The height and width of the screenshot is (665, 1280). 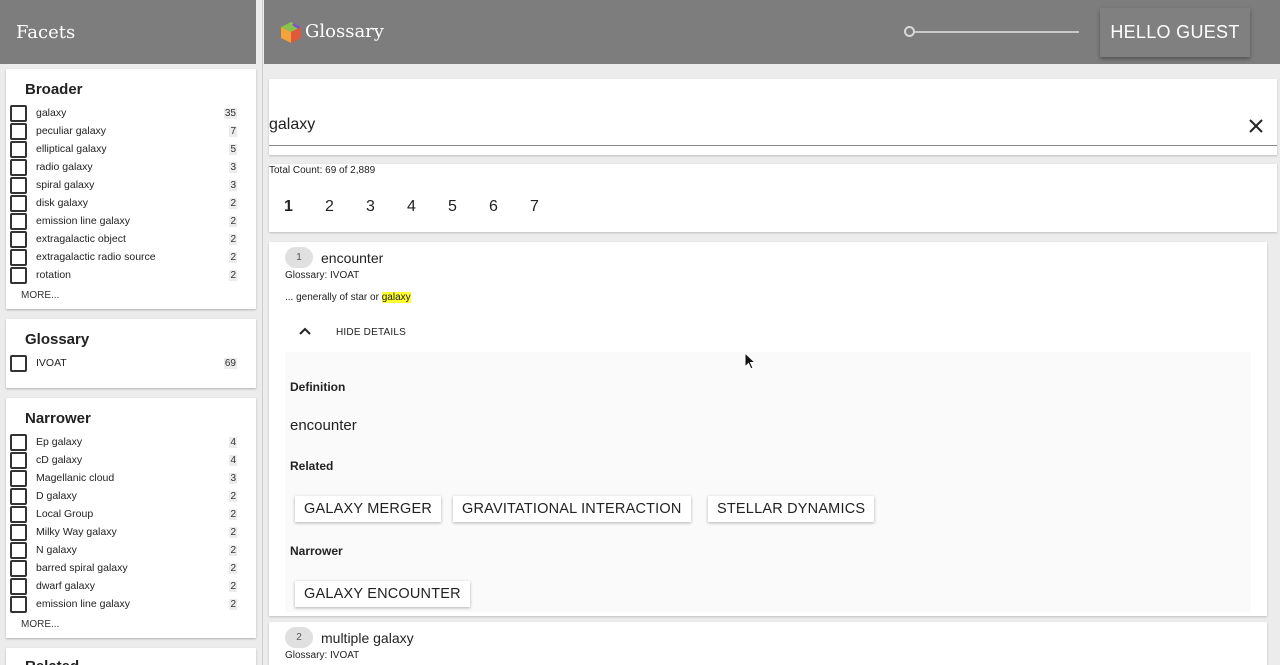 What do you see at coordinates (422, 207) in the screenshot?
I see `page-4: 4` at bounding box center [422, 207].